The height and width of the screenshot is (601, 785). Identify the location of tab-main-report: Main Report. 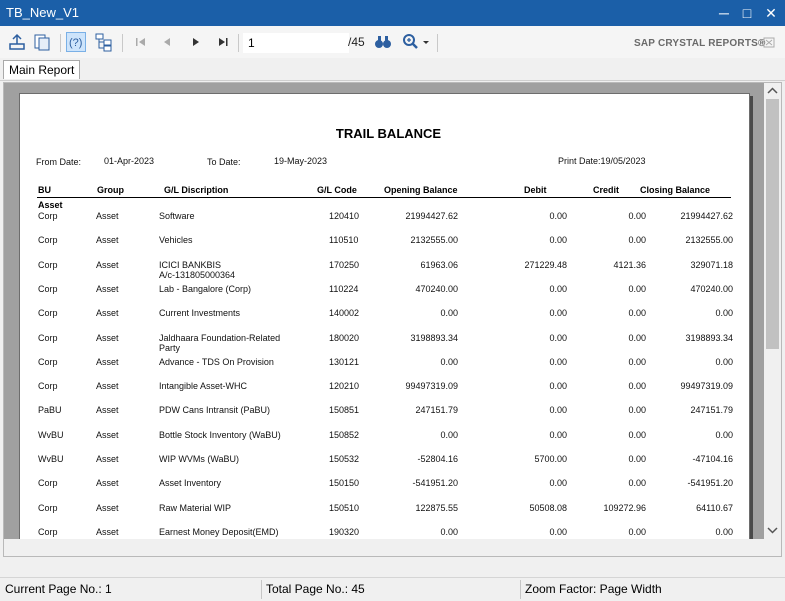
(42, 69).